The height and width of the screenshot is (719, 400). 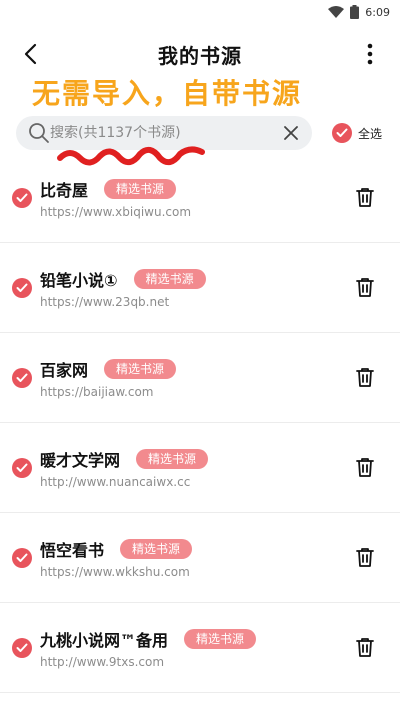 I want to click on source-name: 暖才文学网 精选书源, so click(x=124, y=459).